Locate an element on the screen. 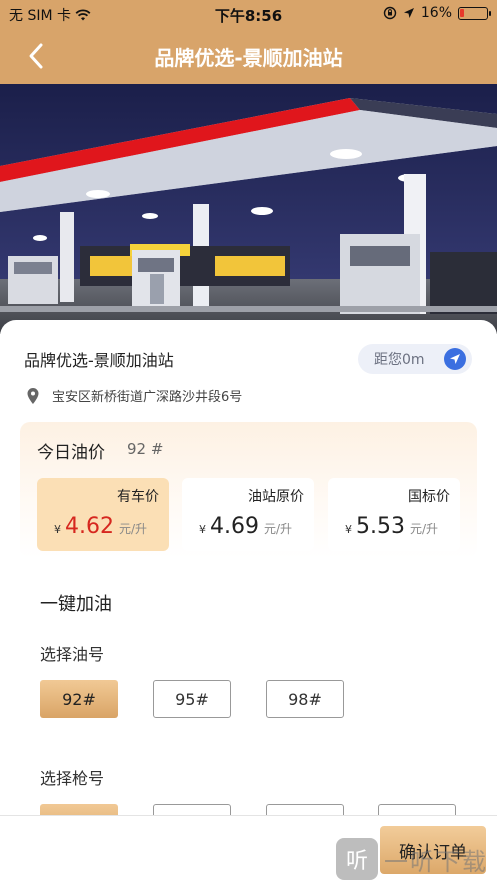 This screenshot has width=497, height=883. watermark: 听 一听下载 is located at coordinates (412, 859).